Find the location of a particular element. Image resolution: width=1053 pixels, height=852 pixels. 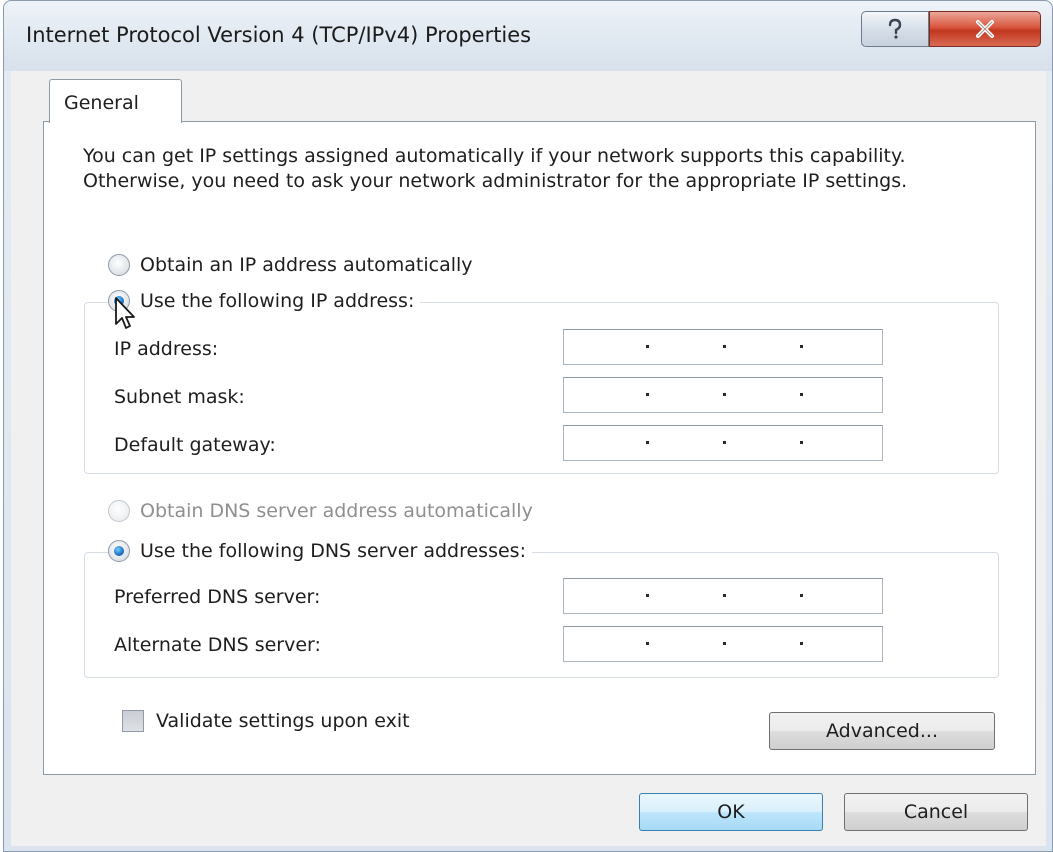

tab-general: General is located at coordinates (115, 101).